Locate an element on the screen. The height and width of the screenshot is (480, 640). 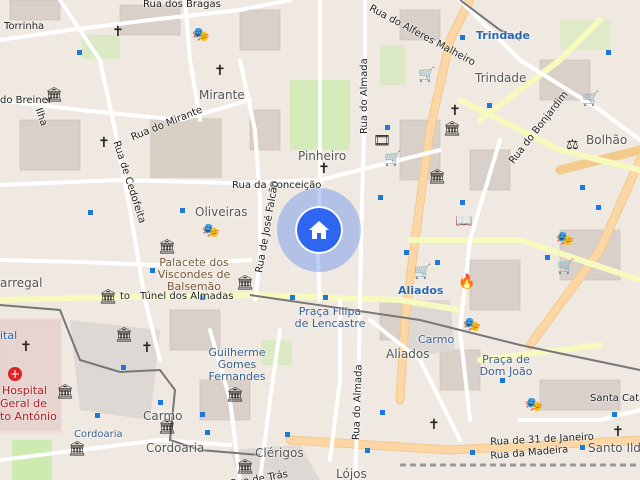
poi-label-carmo-small: Carmo is located at coordinates (436, 339).